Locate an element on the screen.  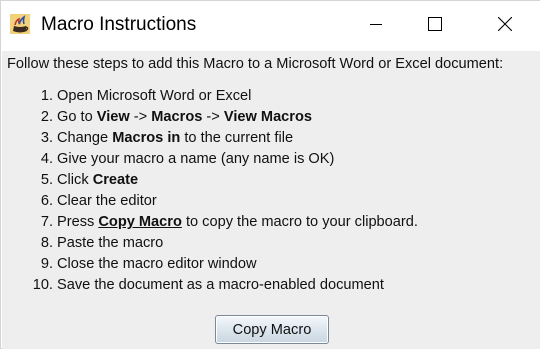
step-emphasis: Macros is located at coordinates (177, 117).